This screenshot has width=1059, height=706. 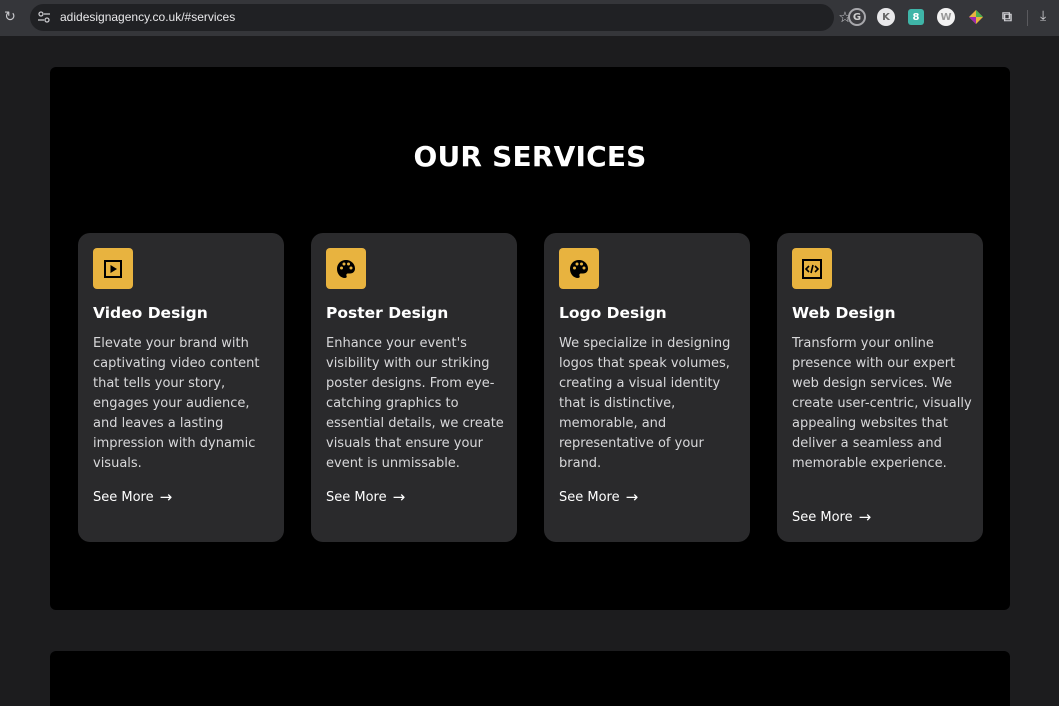 I want to click on profile-extension-icon: K, so click(x=886, y=17).